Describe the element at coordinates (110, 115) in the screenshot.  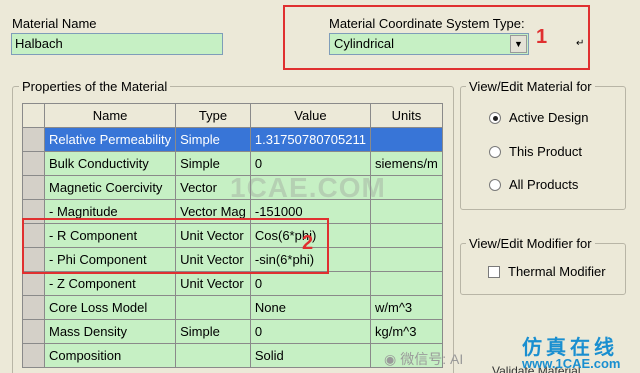
I see `column-header-name: Name` at that location.